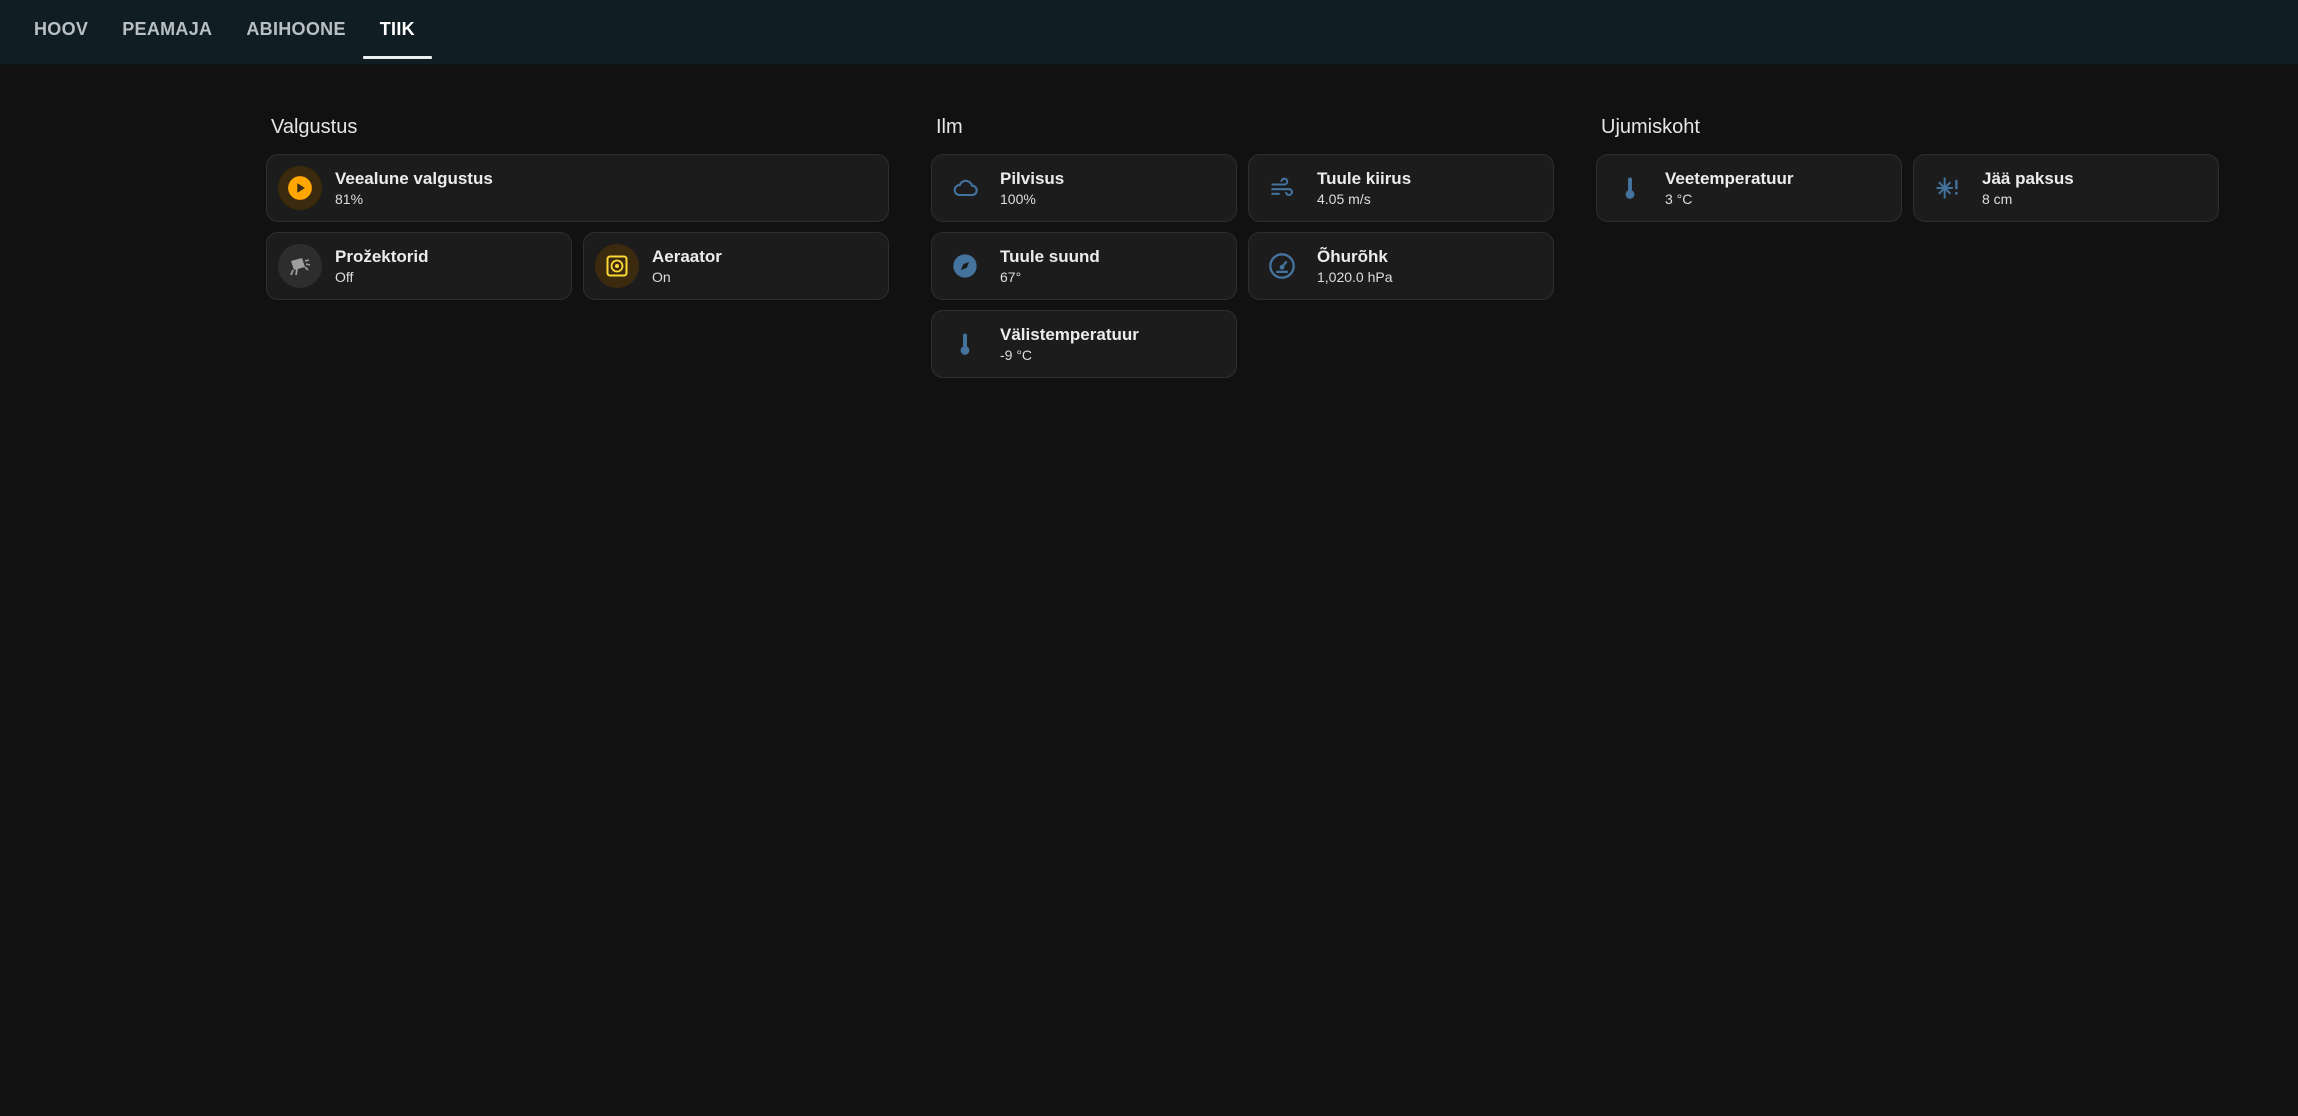  Describe the element at coordinates (1084, 188) in the screenshot. I see `card-pilvisus: Pilvisus 100%` at that location.